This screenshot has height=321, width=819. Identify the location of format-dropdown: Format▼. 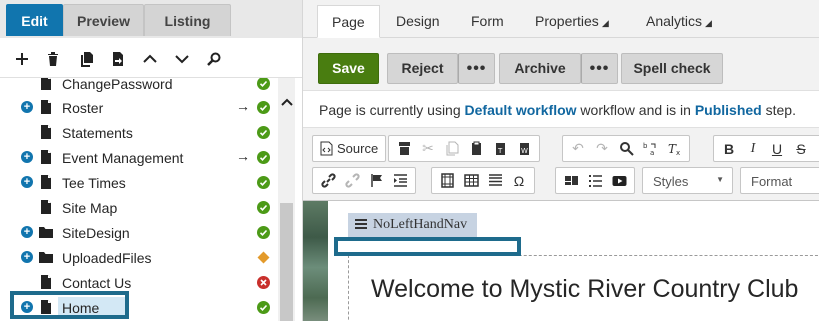
(779, 180).